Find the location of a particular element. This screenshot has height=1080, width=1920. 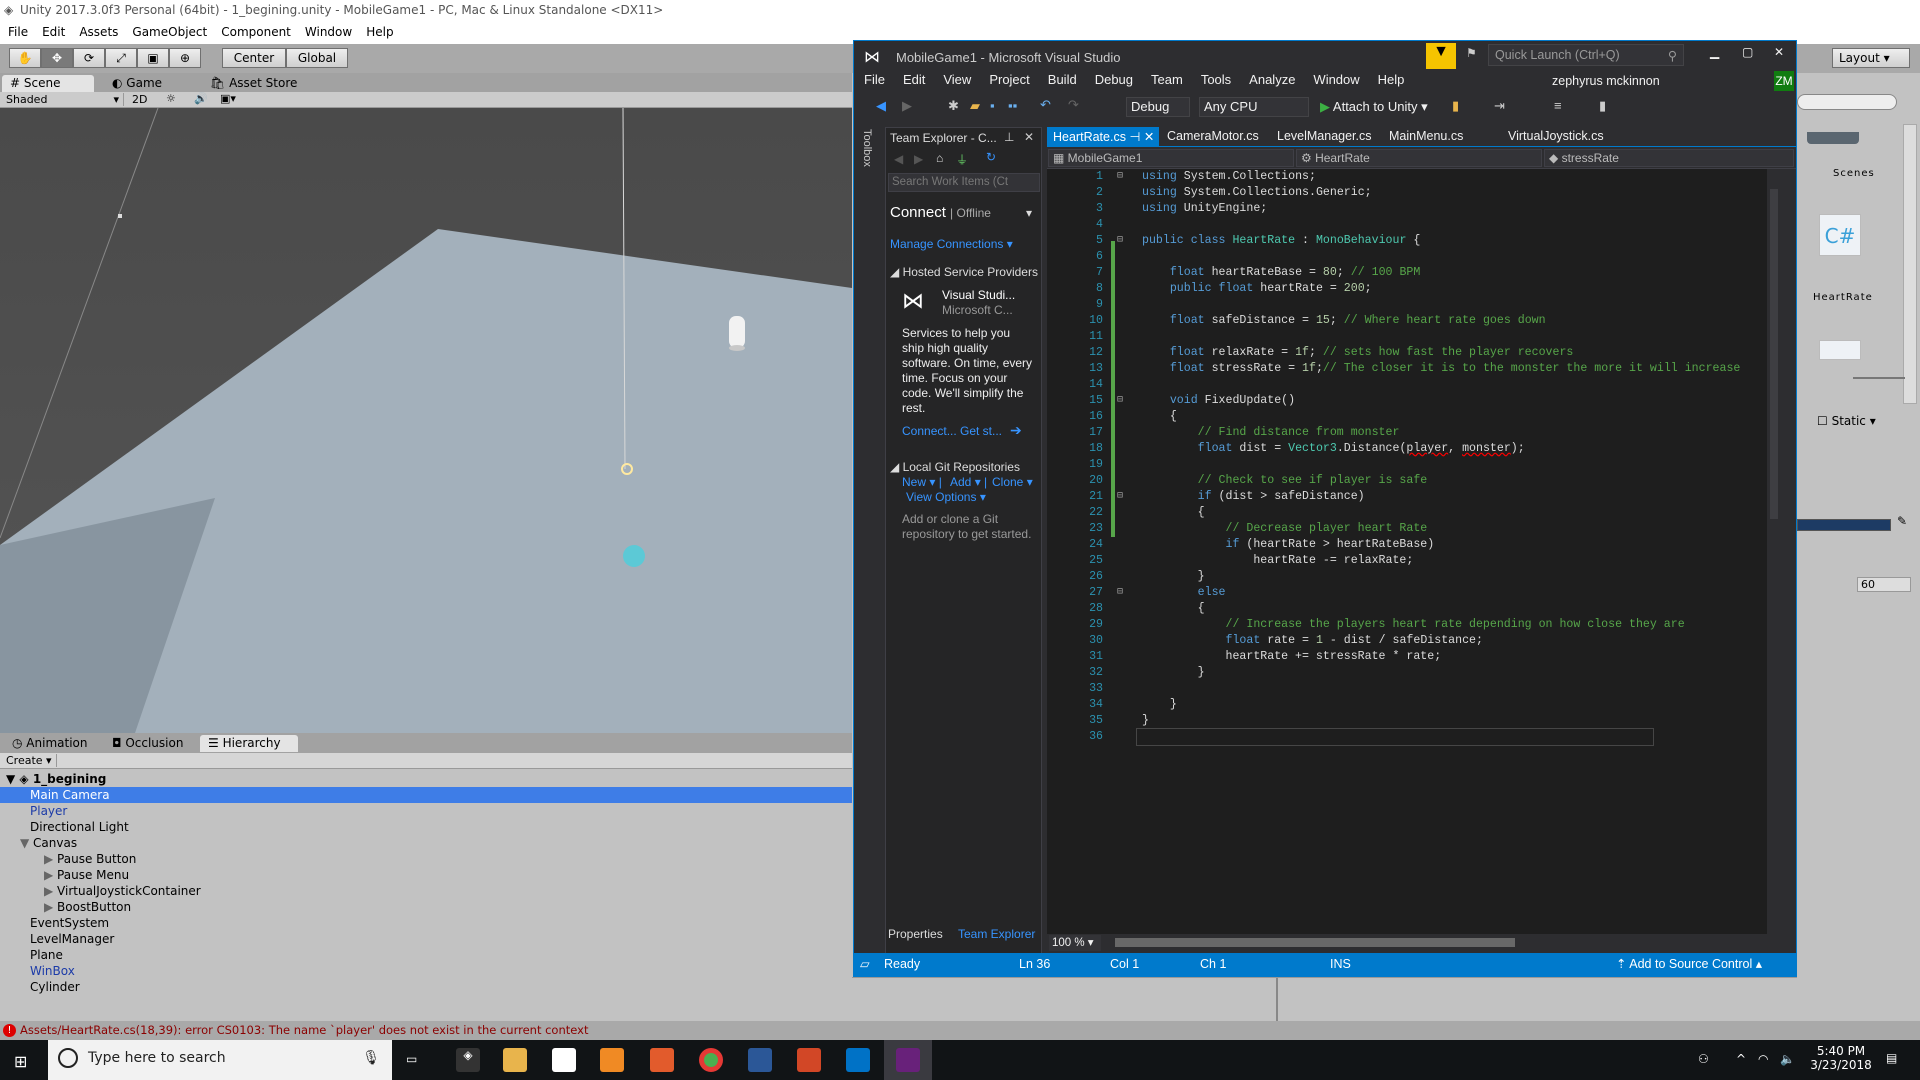

vs-menu-debug: Debug is located at coordinates (1114, 79).